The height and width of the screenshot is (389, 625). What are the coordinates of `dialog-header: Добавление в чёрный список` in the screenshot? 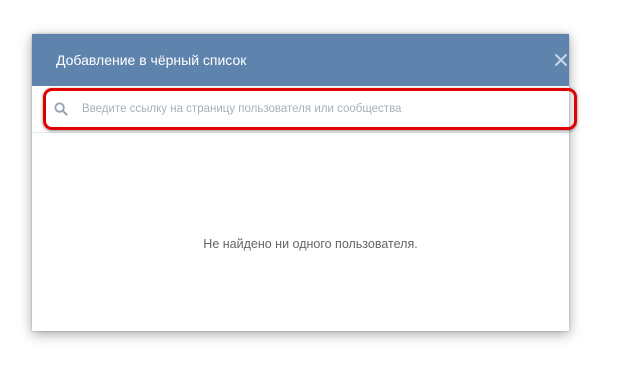 It's located at (300, 60).